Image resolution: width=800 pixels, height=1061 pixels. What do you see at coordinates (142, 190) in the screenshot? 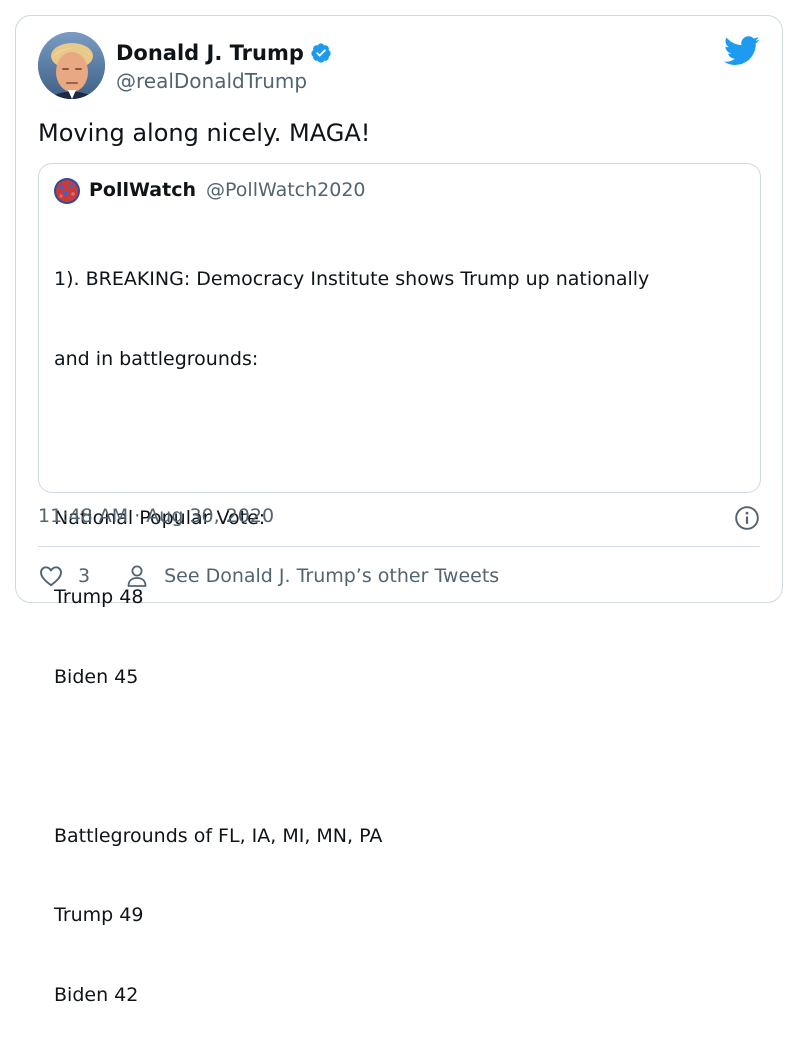
I see `quoted-author-name: PollWatch` at bounding box center [142, 190].